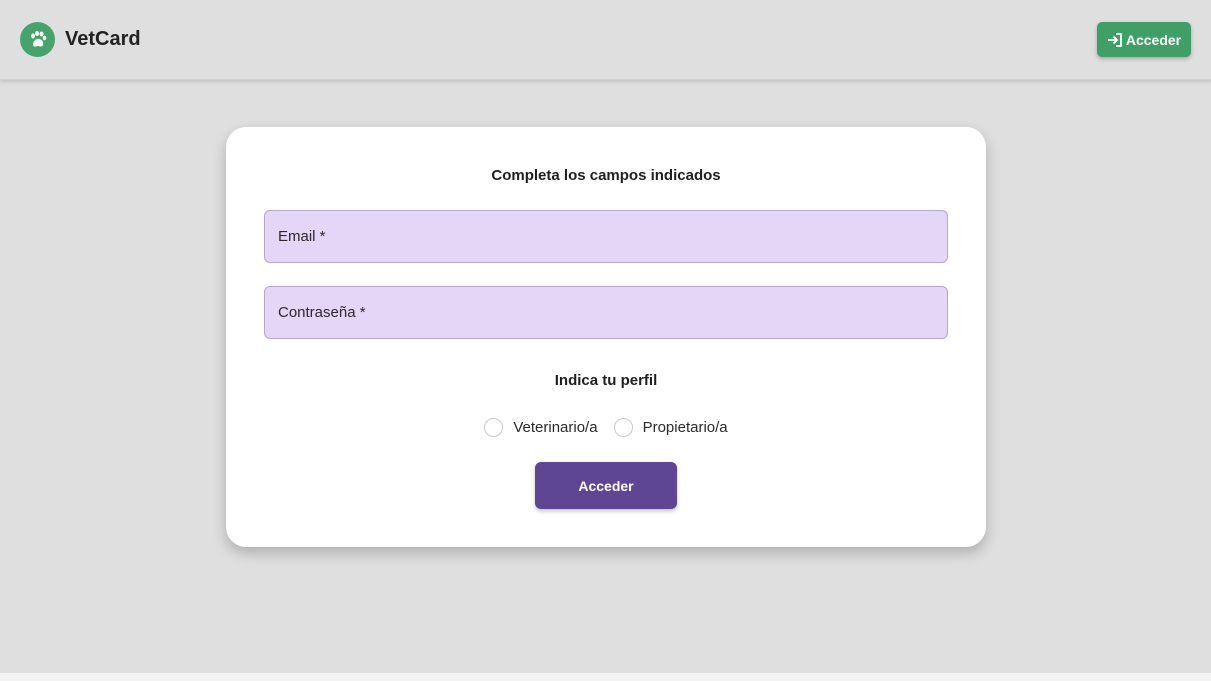 This screenshot has height=681, width=1211. What do you see at coordinates (606, 427) in the screenshot?
I see `profile-radio-group: Veterinario/a Propietario/a` at bounding box center [606, 427].